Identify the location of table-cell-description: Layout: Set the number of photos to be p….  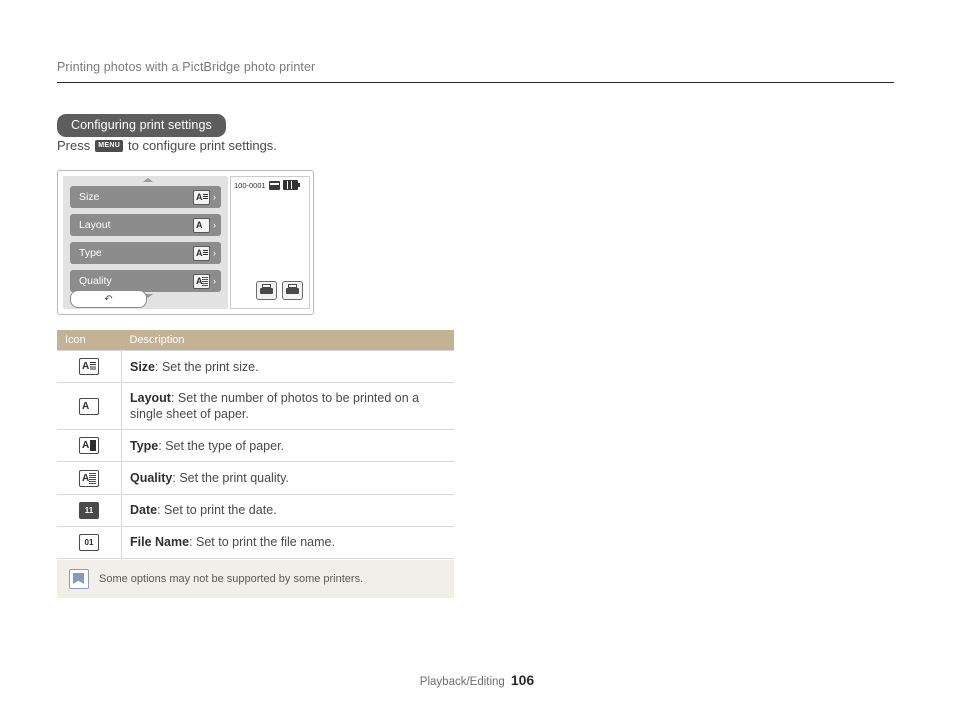
(287, 406).